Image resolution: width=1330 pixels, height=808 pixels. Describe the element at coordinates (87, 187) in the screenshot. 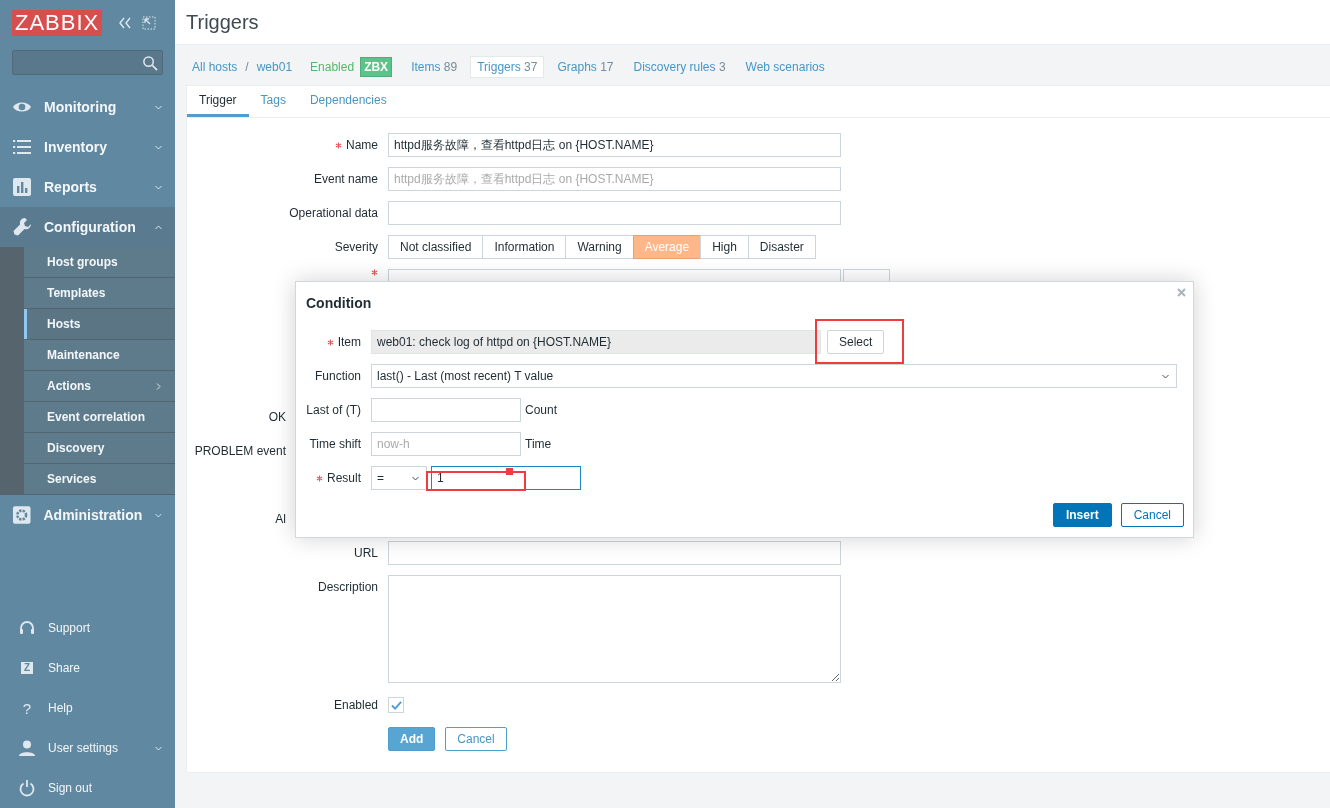

I see `menu-item: Reports` at that location.